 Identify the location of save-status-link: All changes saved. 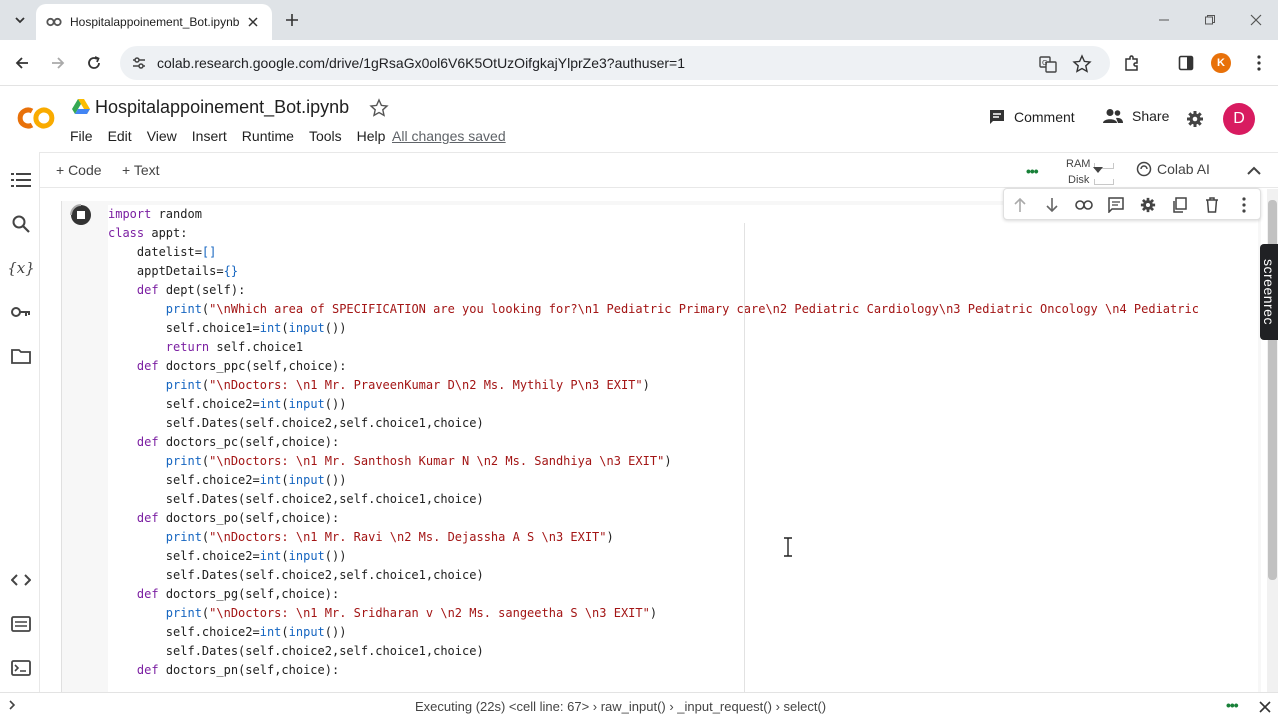
(449, 136).